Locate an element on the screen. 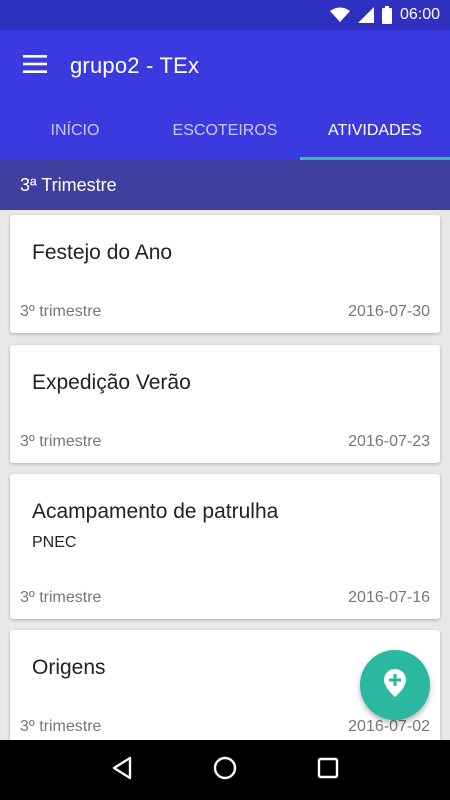 This screenshot has height=800, width=450. signal-icon is located at coordinates (365, 15).